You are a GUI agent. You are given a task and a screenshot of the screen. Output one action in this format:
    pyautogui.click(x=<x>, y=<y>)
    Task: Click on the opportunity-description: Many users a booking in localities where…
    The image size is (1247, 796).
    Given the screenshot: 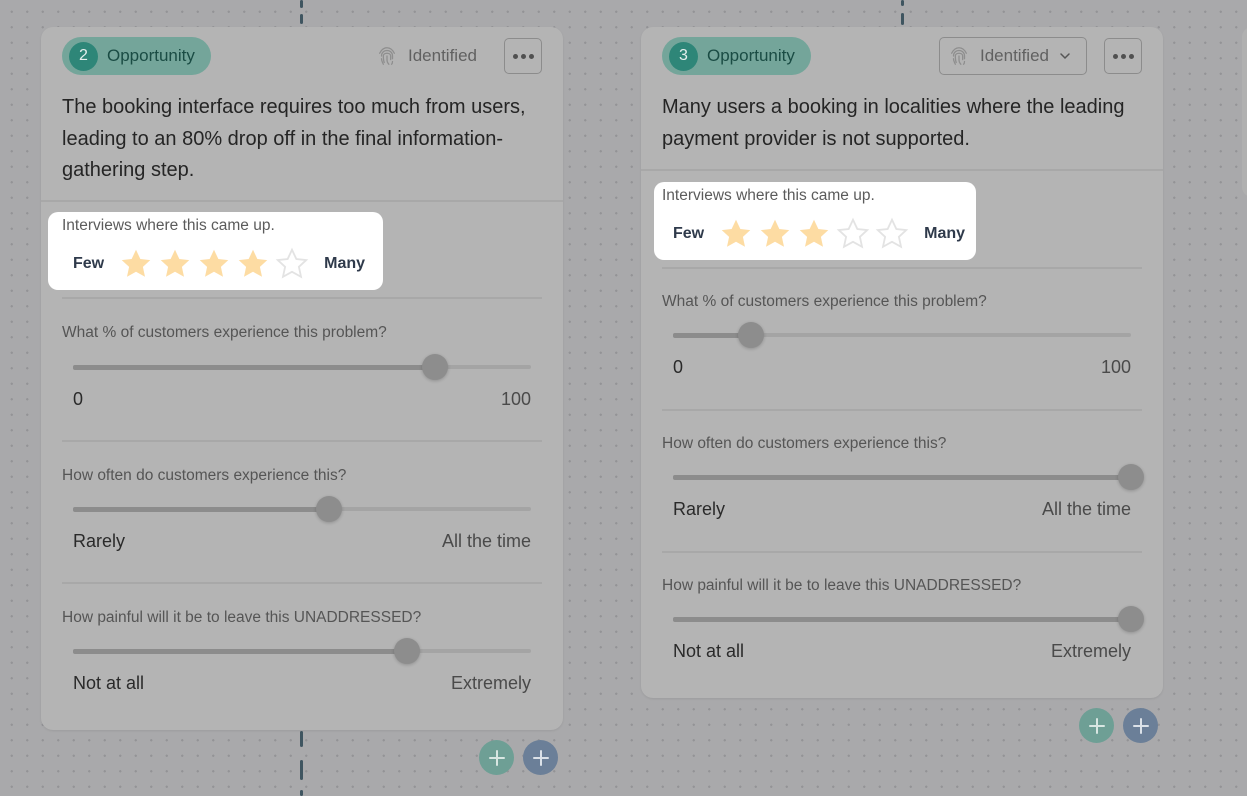 What is the action you would take?
    pyautogui.click(x=893, y=123)
    